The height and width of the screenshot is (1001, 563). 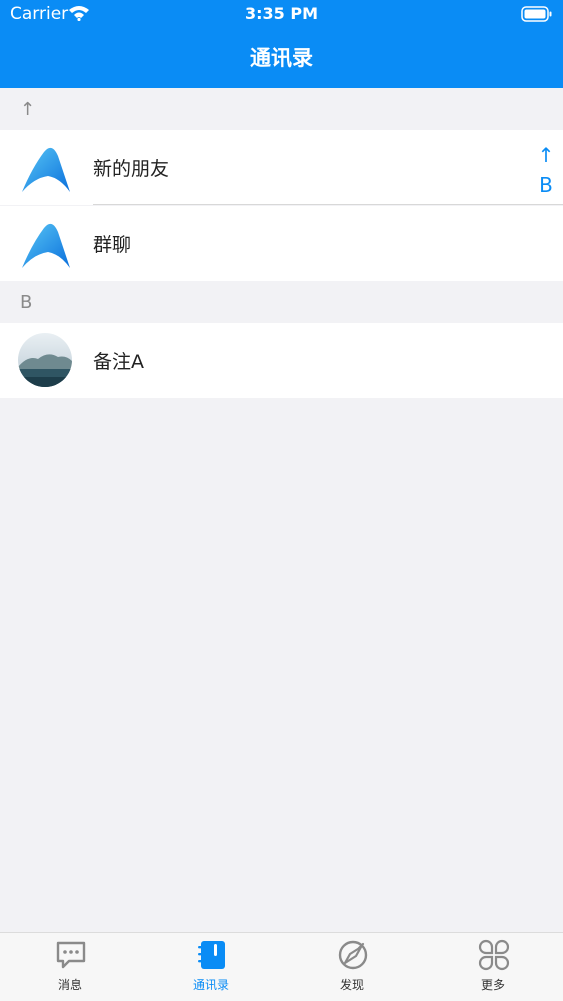 What do you see at coordinates (281, 44) in the screenshot?
I see `nav-header: Carrier 3:35 PM 通讯录` at bounding box center [281, 44].